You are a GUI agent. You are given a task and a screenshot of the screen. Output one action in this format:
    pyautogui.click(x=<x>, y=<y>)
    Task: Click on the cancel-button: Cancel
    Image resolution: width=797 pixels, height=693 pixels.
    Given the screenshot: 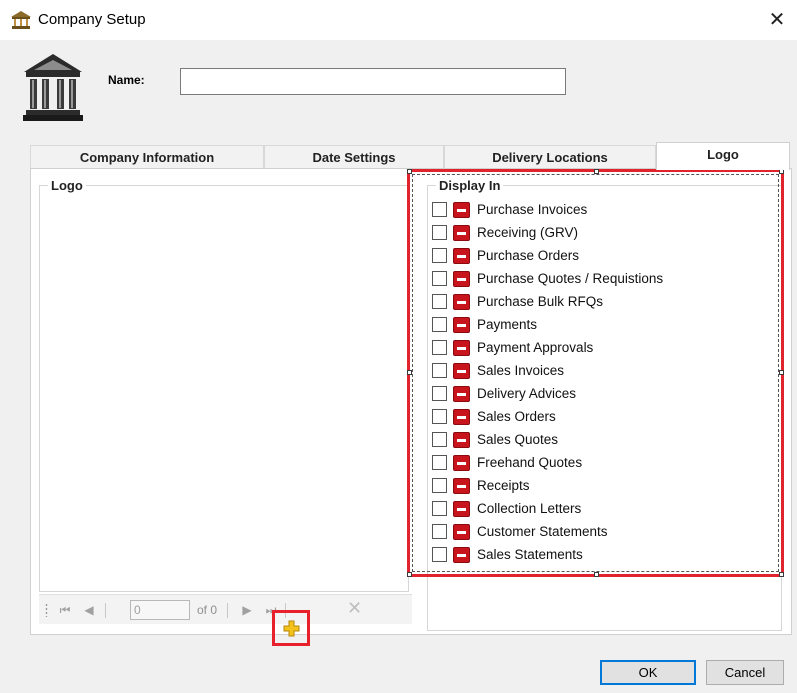 What is the action you would take?
    pyautogui.click(x=745, y=672)
    